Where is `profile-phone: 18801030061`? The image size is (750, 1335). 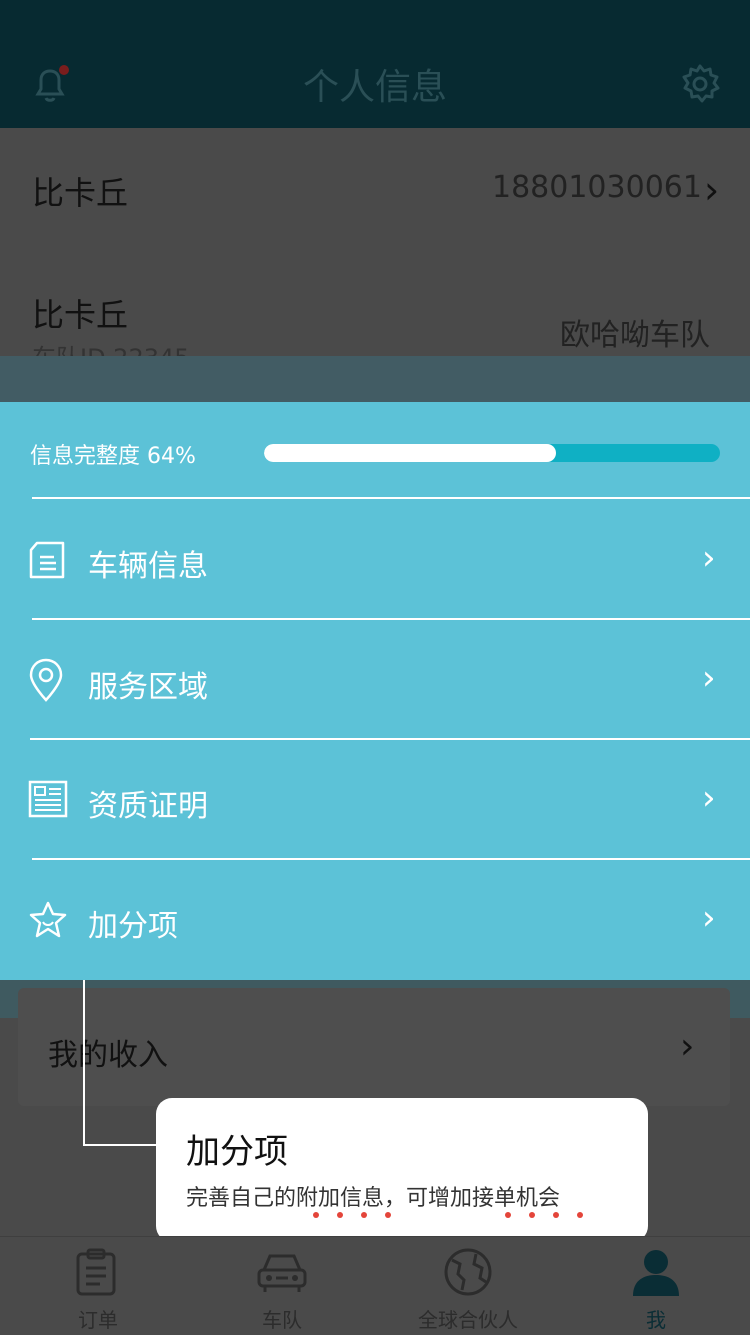 profile-phone: 18801030061 is located at coordinates (597, 187).